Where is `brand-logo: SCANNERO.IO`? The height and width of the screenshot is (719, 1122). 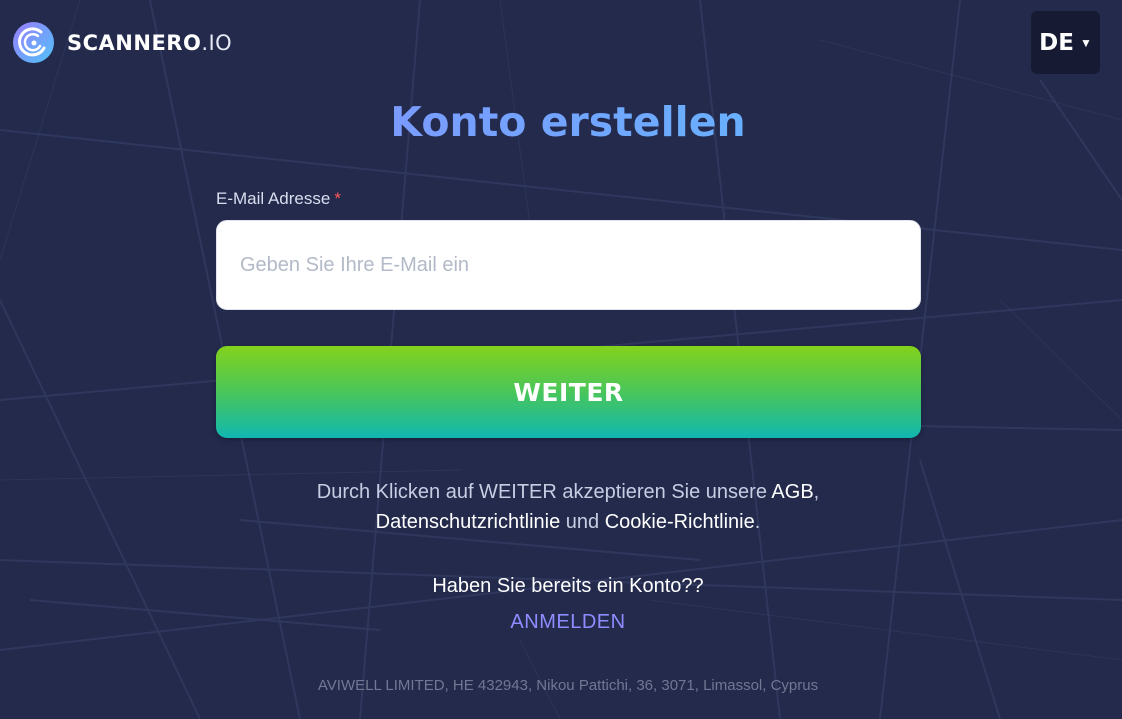 brand-logo: SCANNERO.IO is located at coordinates (122, 42).